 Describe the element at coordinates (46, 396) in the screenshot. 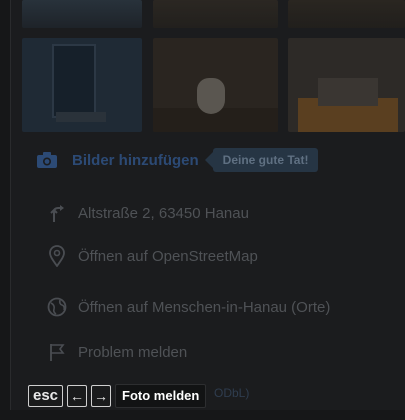

I see `esc-key: esc` at that location.